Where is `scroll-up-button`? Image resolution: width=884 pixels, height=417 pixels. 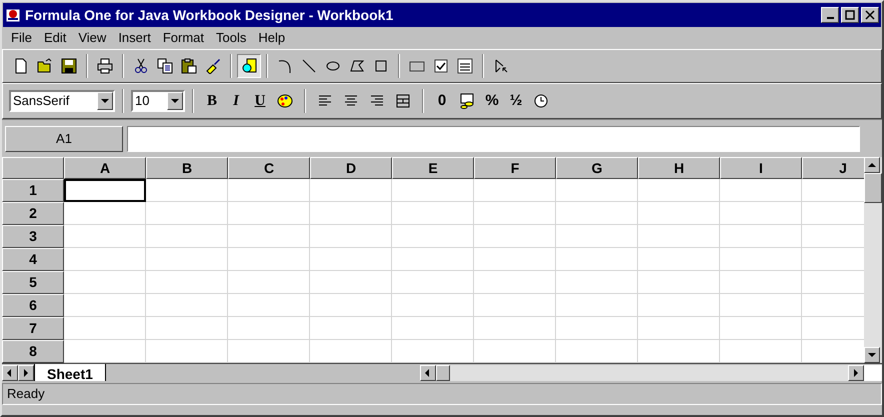
scroll-up-button is located at coordinates (872, 165).